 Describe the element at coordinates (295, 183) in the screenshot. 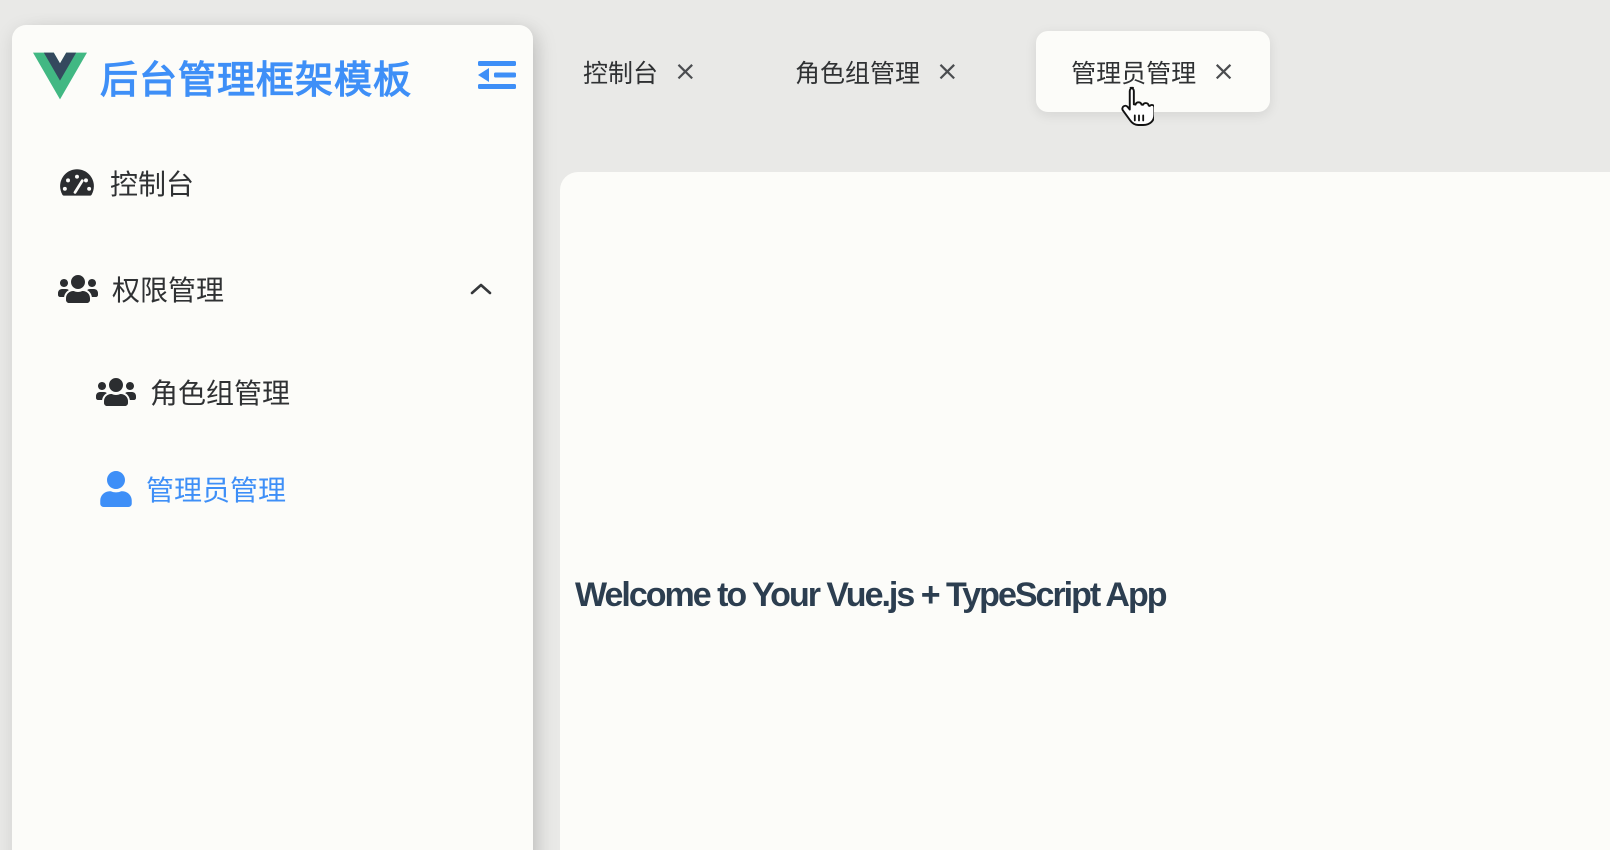

I see `sidebar-item-dashboard: 控制台` at that location.